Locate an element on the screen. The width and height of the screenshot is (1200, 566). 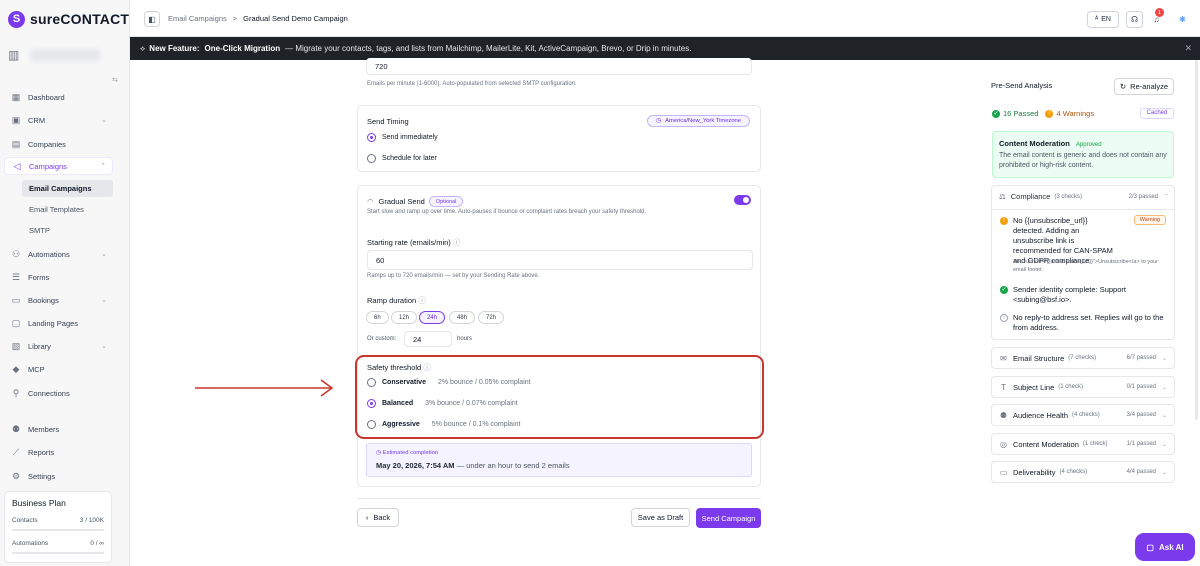
breadcrumb-parent: Email Campaigns is located at coordinates (197, 18).